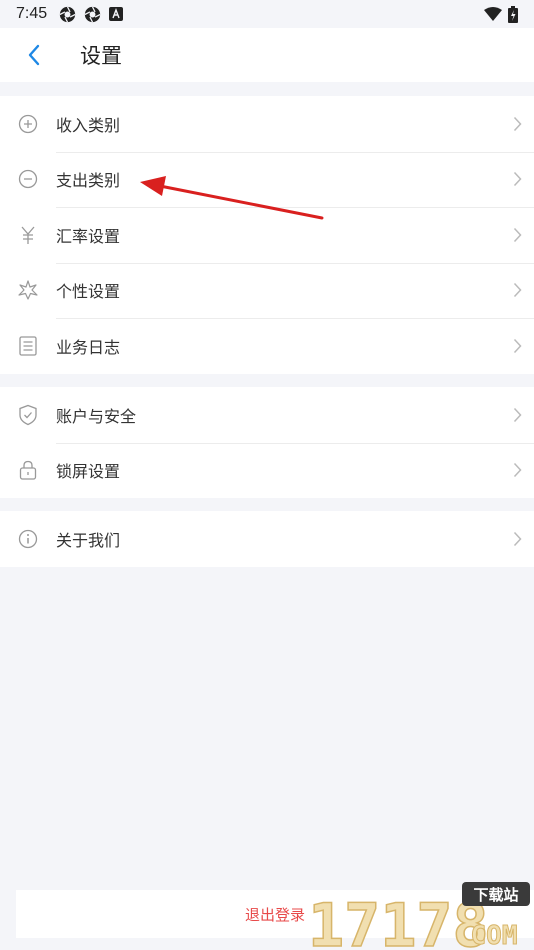 This screenshot has width=534, height=950. I want to click on back-button, so click(34, 55).